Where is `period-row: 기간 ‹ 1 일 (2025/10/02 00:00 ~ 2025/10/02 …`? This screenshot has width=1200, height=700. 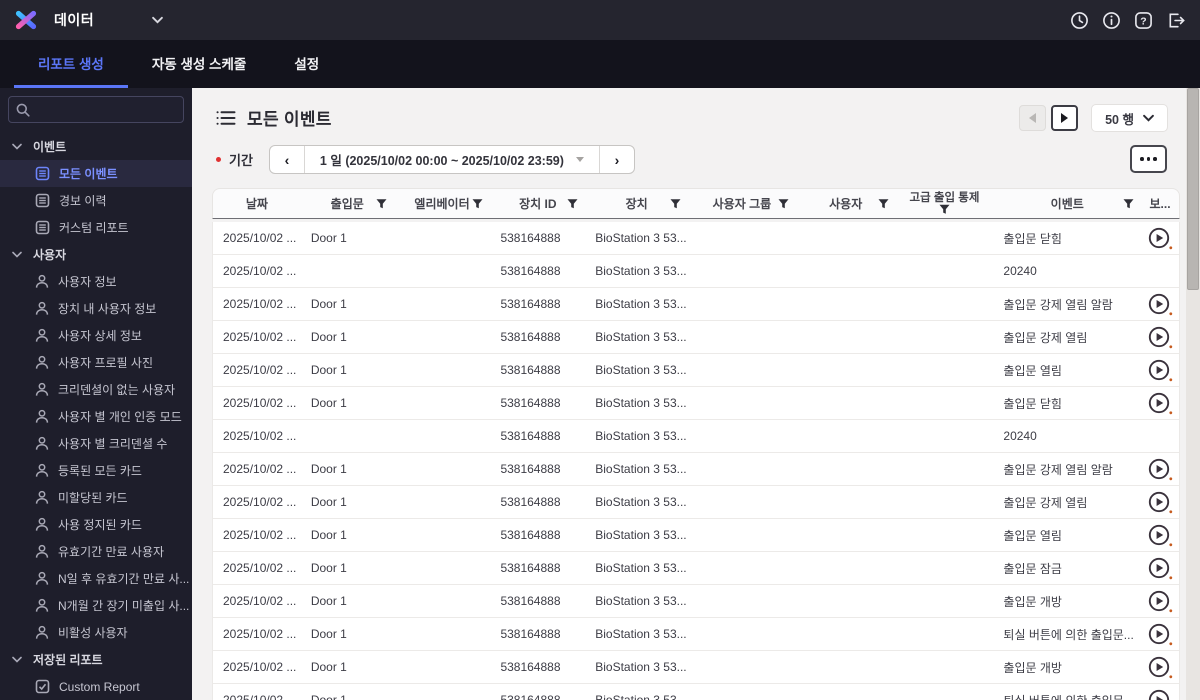
period-row: 기간 ‹ 1 일 (2025/10/02 00:00 ~ 2025/10/02 … is located at coordinates (425, 159).